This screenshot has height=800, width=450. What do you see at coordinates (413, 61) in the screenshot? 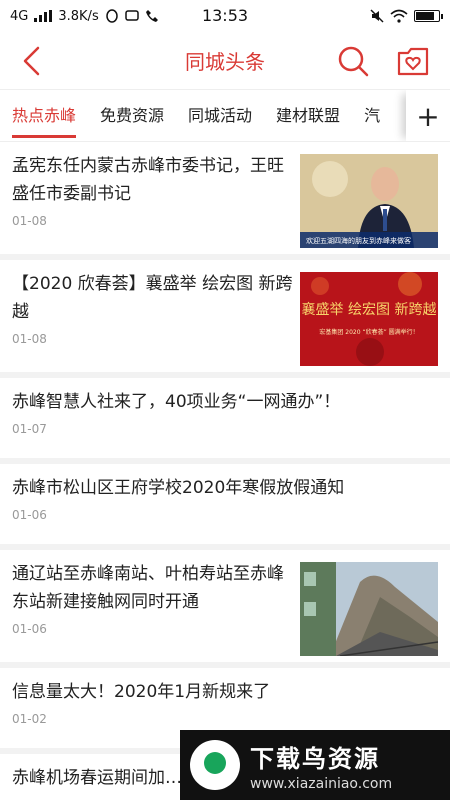
I see `favorites-icon` at bounding box center [413, 61].